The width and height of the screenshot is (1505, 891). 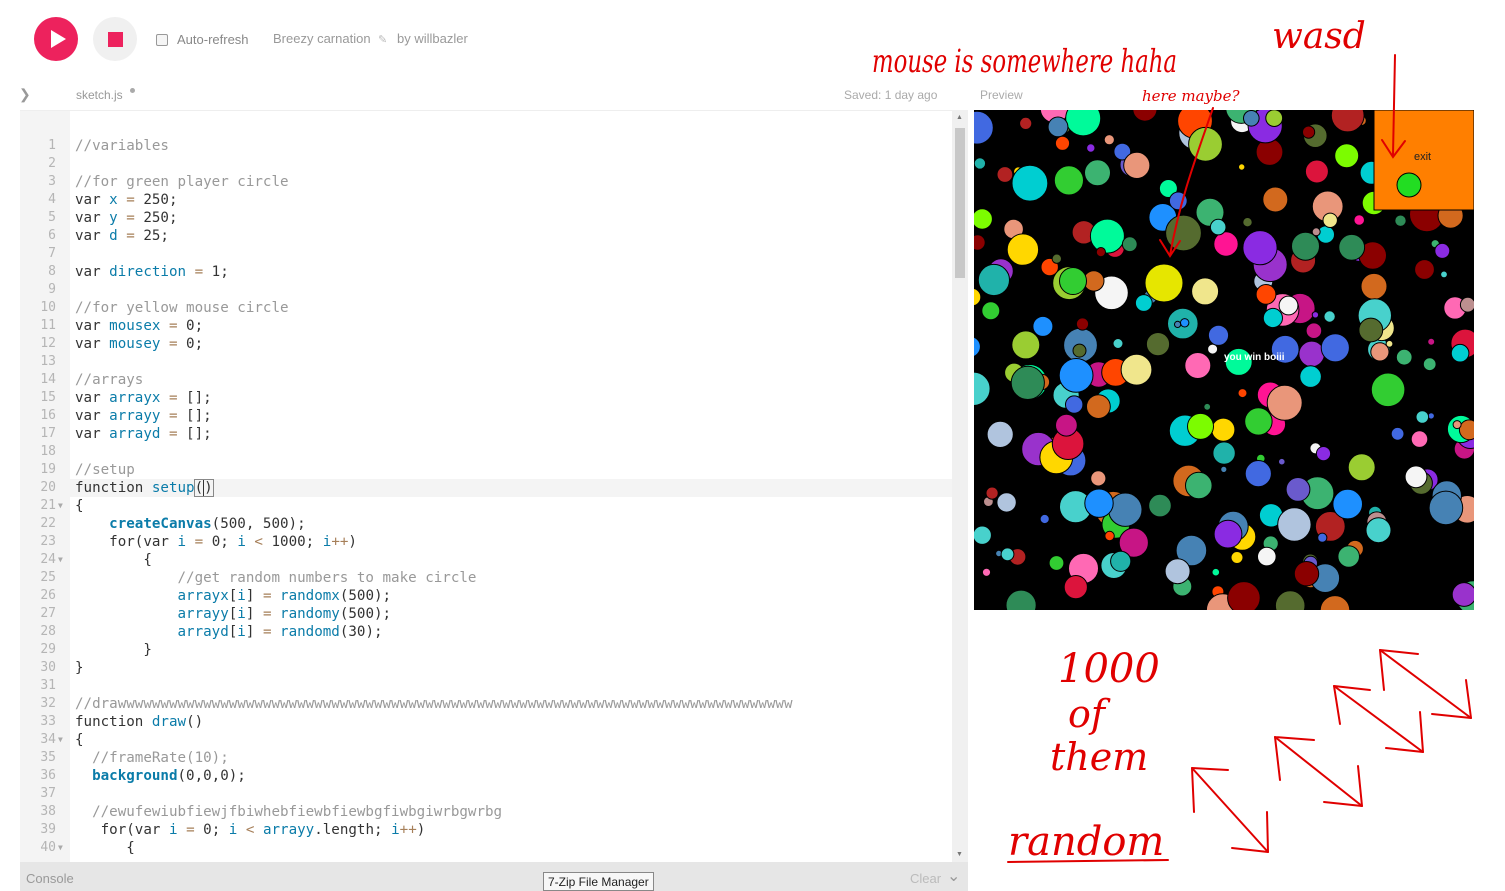 I want to click on auto-refresh-toggle: Auto-refresh, so click(x=202, y=39).